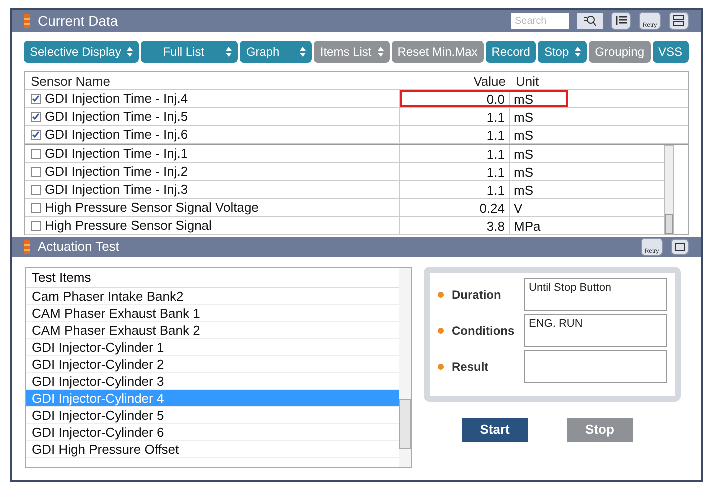  I want to click on window-icon, so click(680, 247).